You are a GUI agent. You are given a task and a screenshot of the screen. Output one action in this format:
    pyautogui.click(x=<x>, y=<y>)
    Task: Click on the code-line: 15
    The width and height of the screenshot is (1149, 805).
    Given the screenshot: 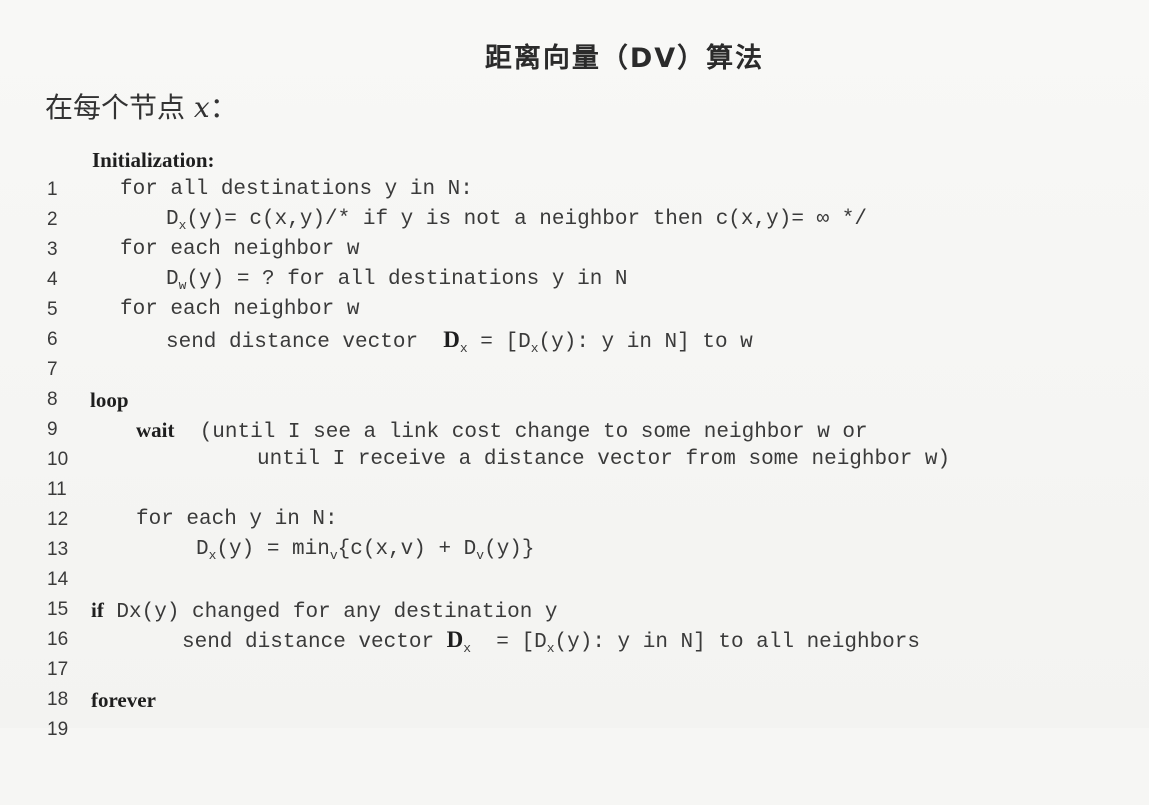 What is the action you would take?
    pyautogui.click(x=574, y=592)
    